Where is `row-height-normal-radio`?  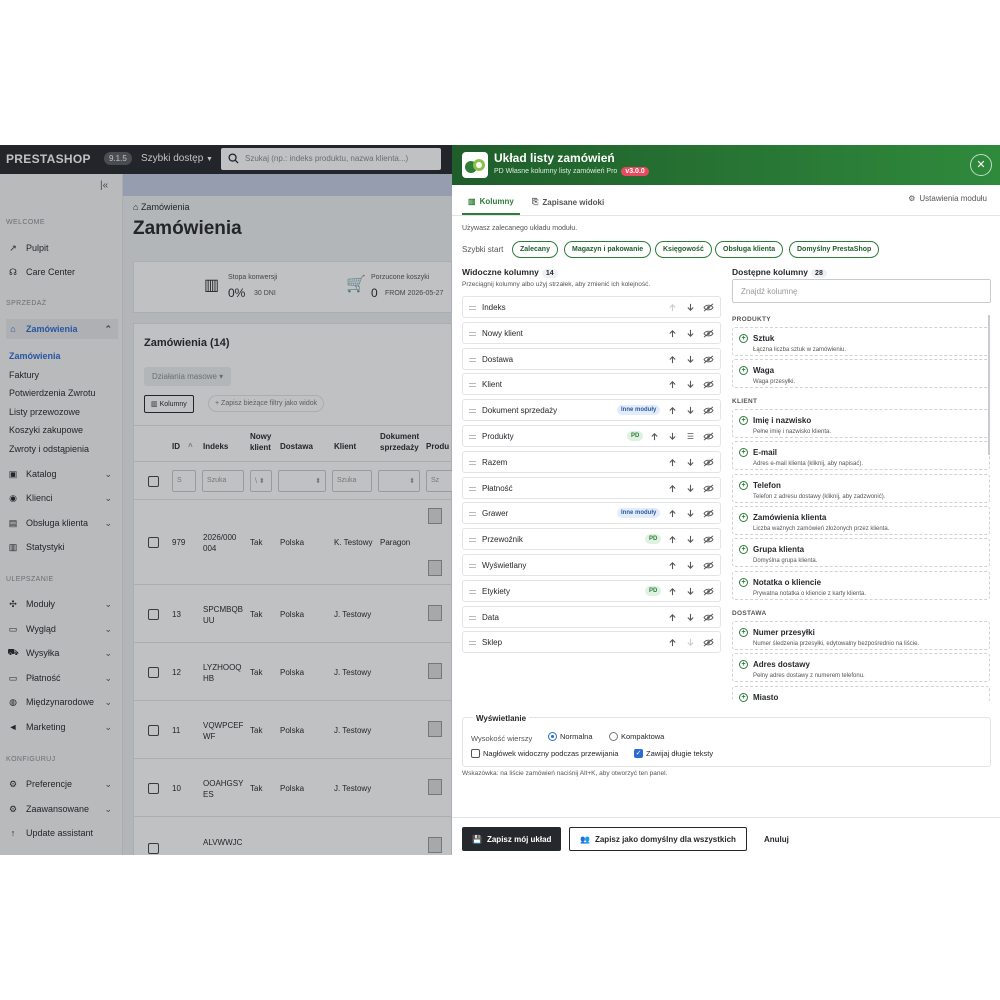
row-height-normal-radio is located at coordinates (552, 736).